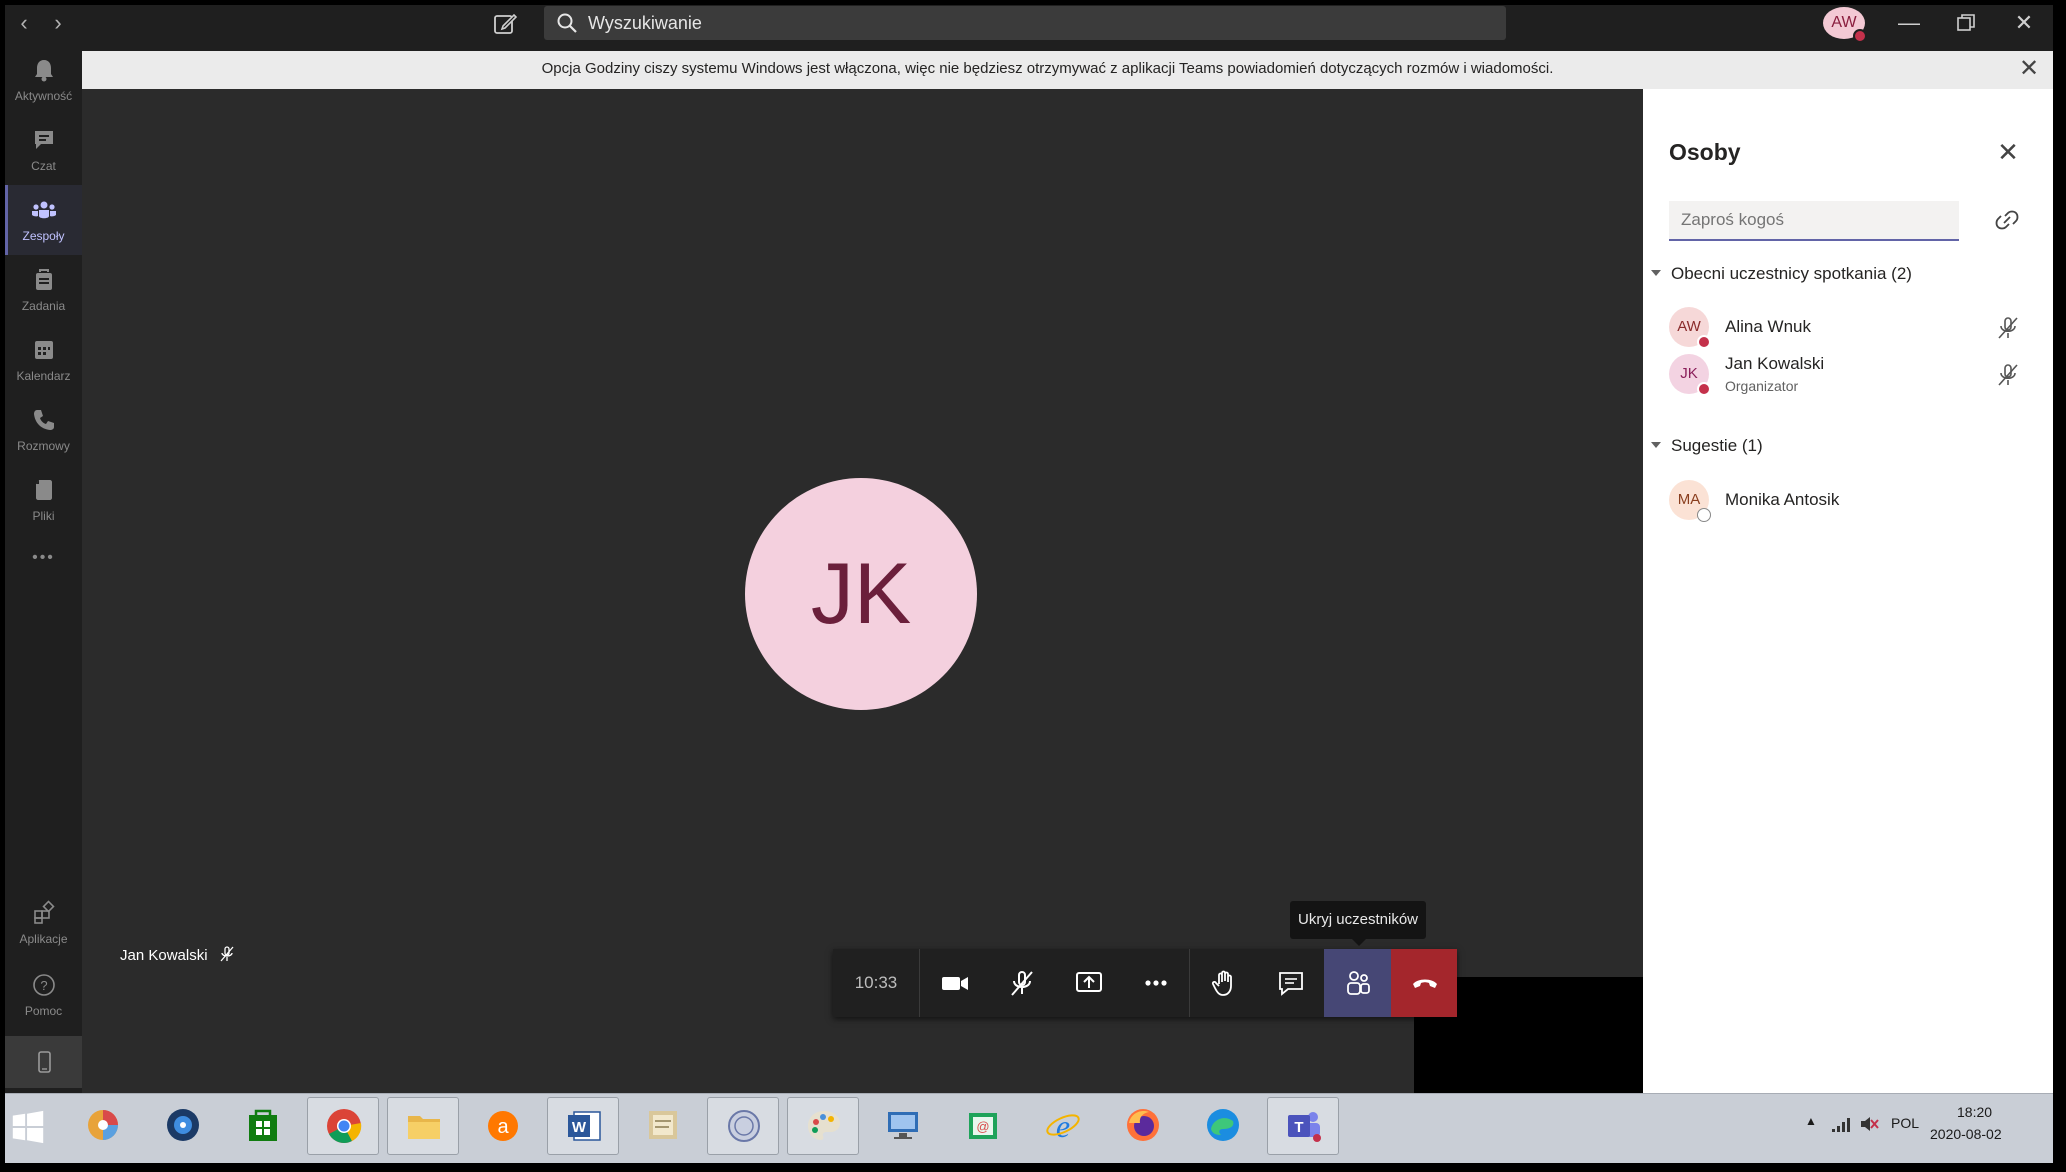 The height and width of the screenshot is (1172, 2066). I want to click on notes-icon, so click(663, 1125).